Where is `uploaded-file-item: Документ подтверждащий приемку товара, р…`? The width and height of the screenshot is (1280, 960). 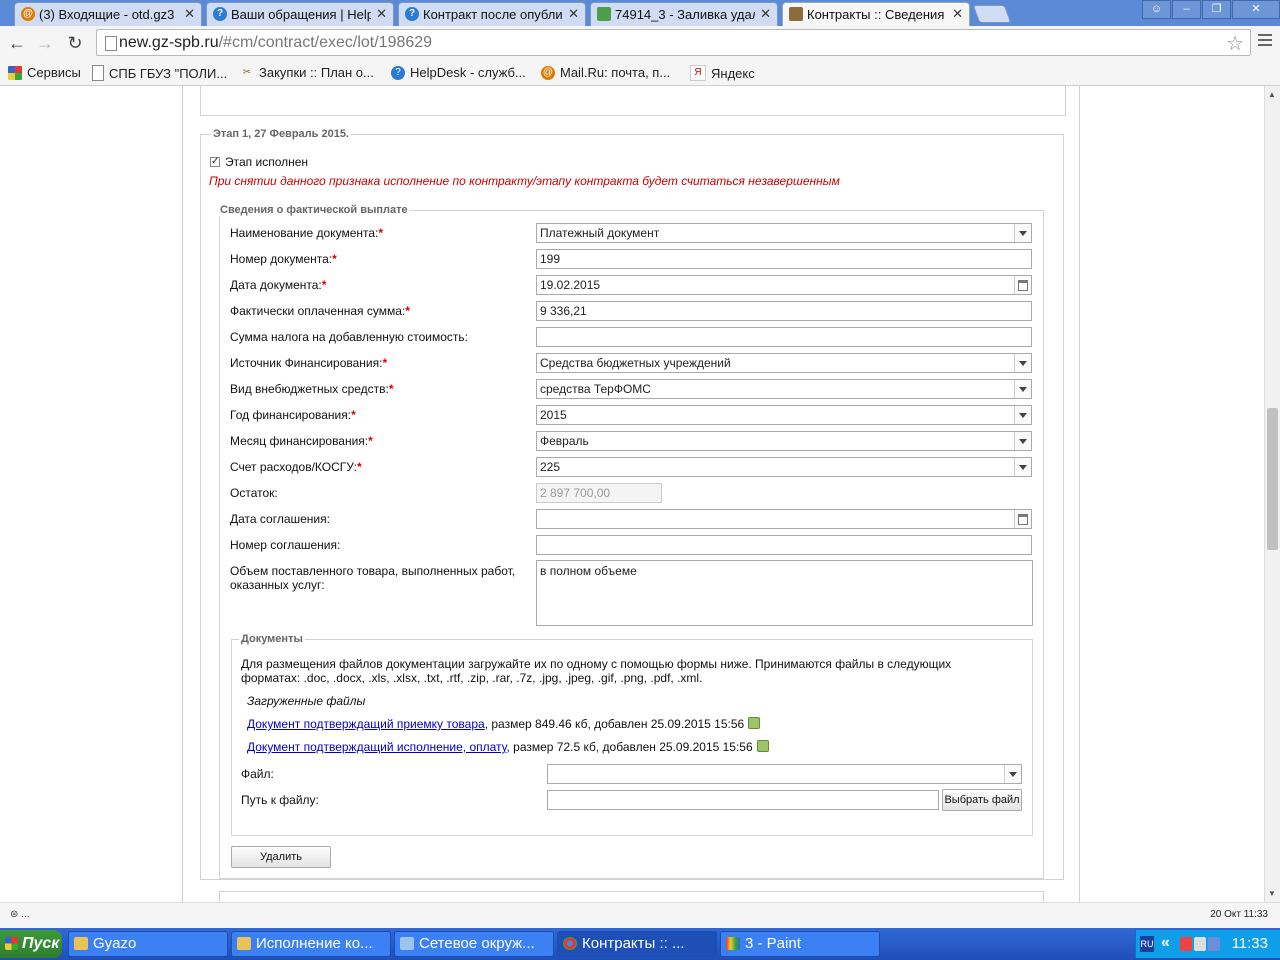 uploaded-file-item: Документ подтверждащий приемку товара, р… is located at coordinates (504, 724).